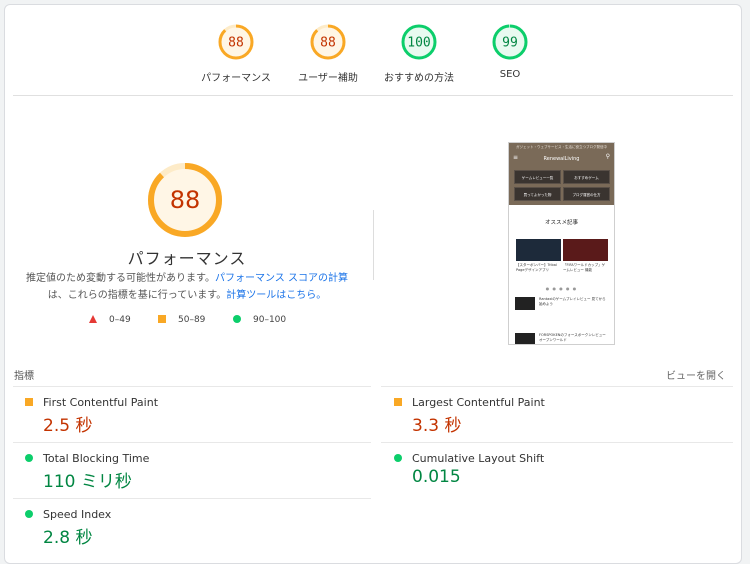 This screenshot has height=564, width=750. I want to click on screenshot-row: FORSPOKENのフォースポークンレビュー オープンワールド, so click(562, 338).